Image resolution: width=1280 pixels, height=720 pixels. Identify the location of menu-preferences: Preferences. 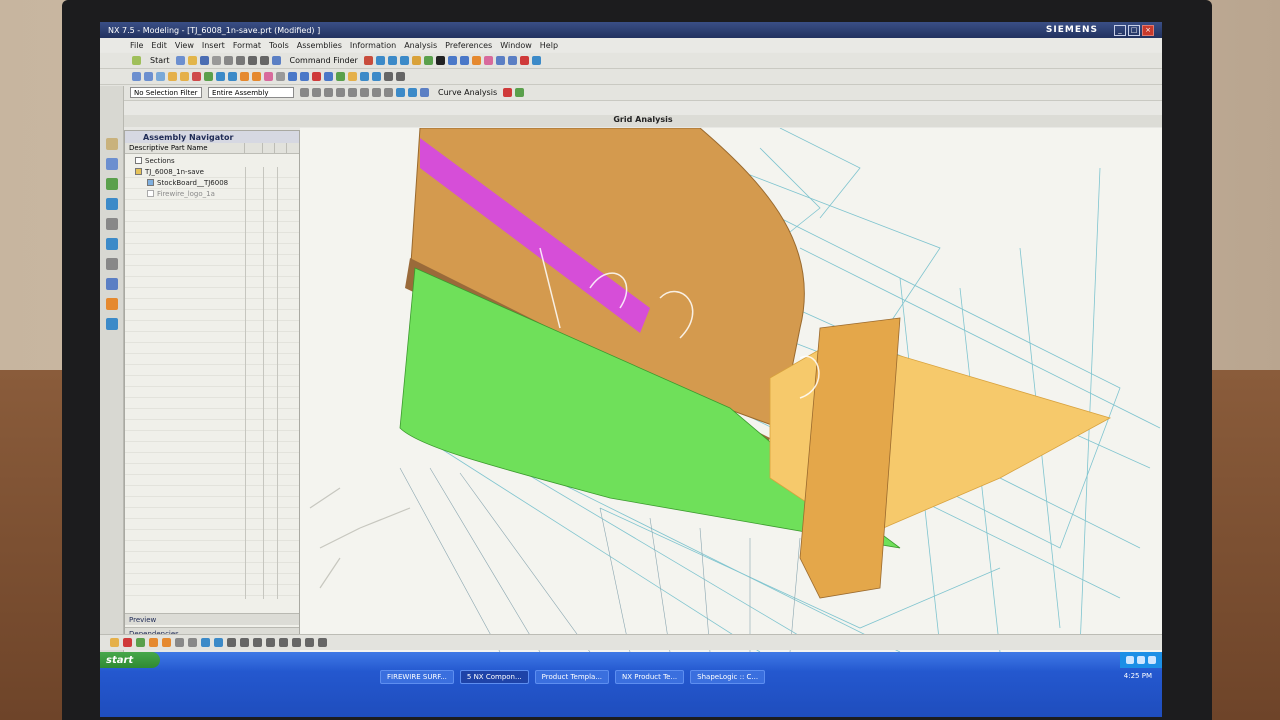
(468, 45).